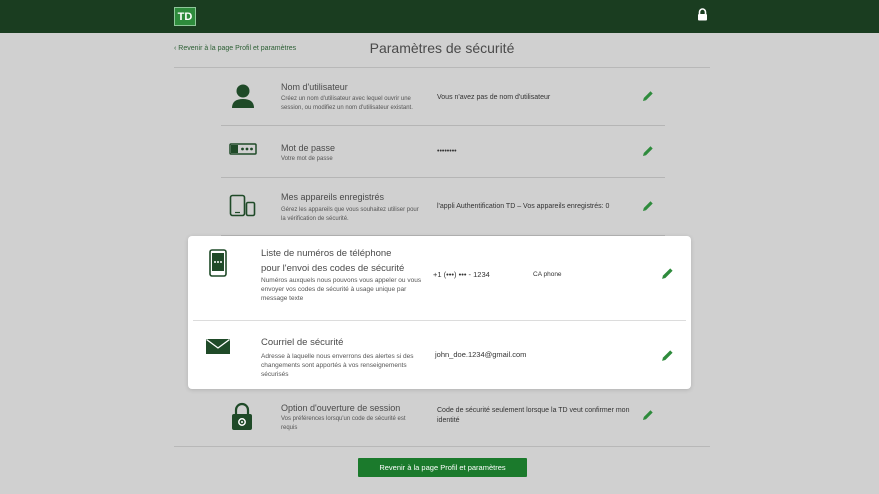 The width and height of the screenshot is (879, 494). Describe the element at coordinates (442, 446) in the screenshot. I see `footer-divider` at that location.